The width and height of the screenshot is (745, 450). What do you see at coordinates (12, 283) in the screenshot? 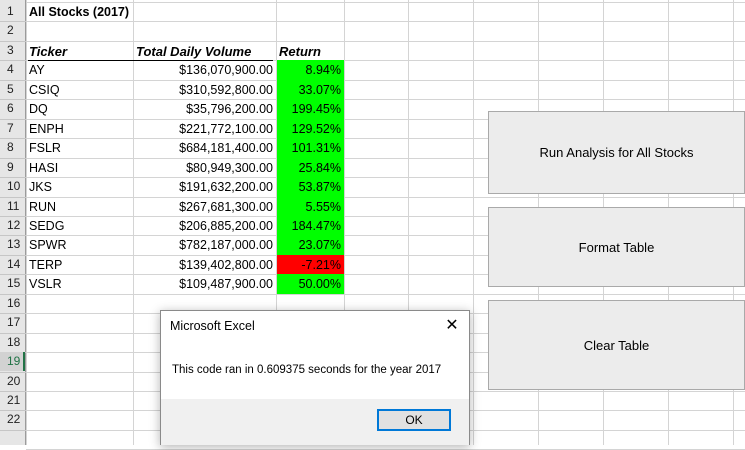
I see `row-number: 15` at bounding box center [12, 283].